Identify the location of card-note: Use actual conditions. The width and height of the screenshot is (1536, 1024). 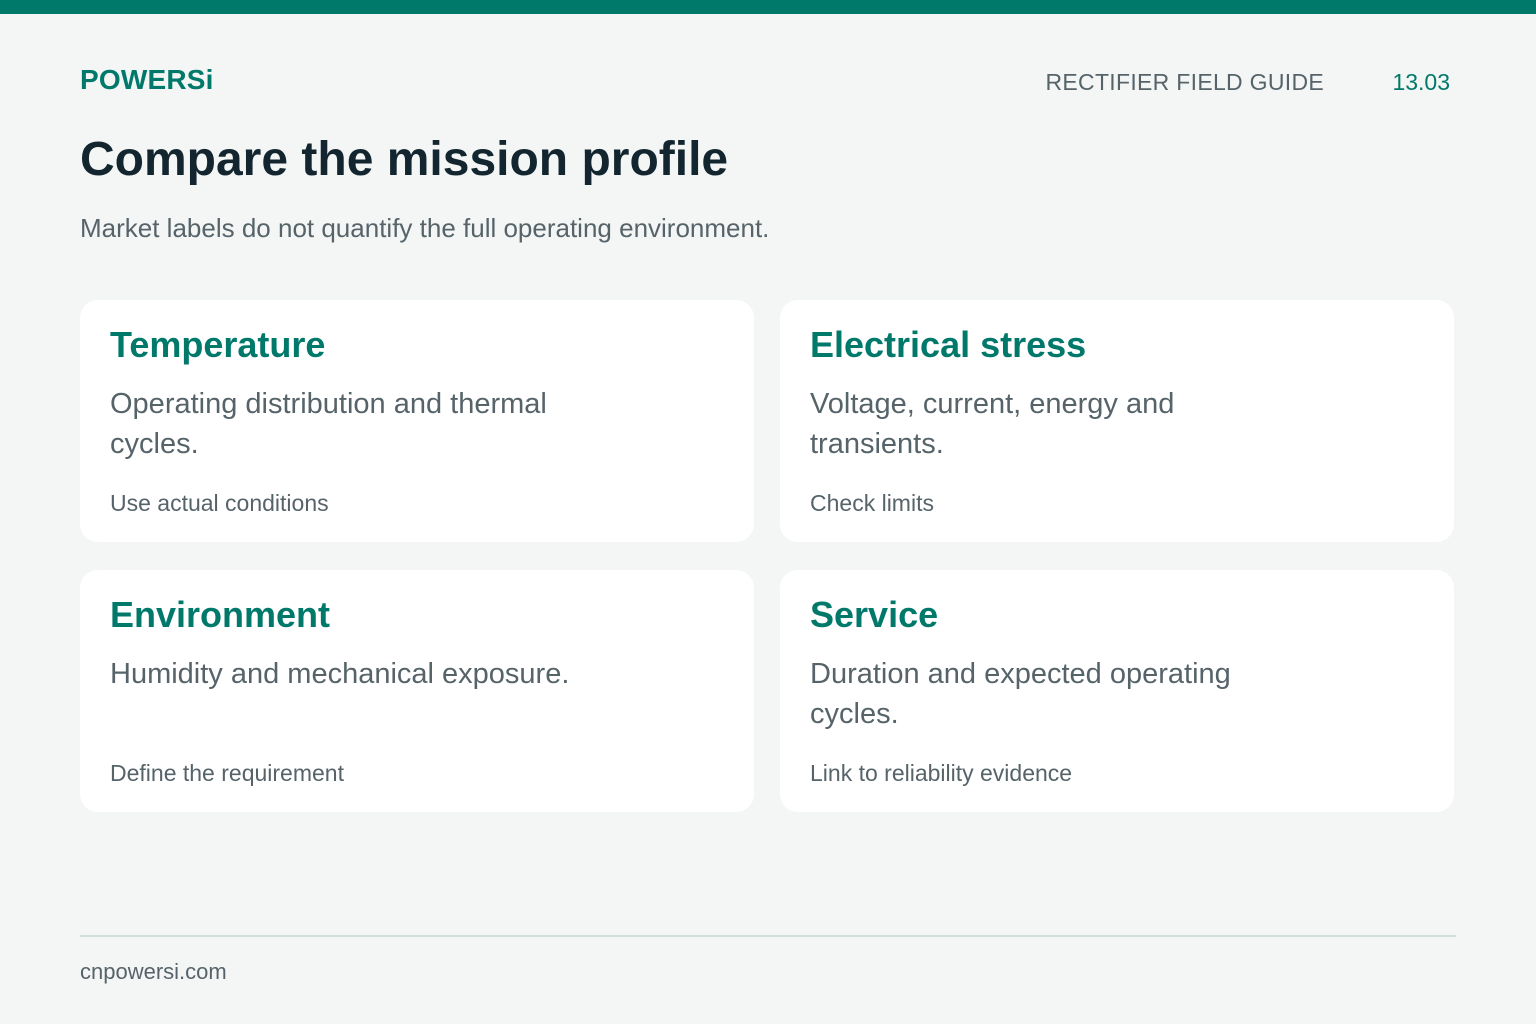
(219, 503).